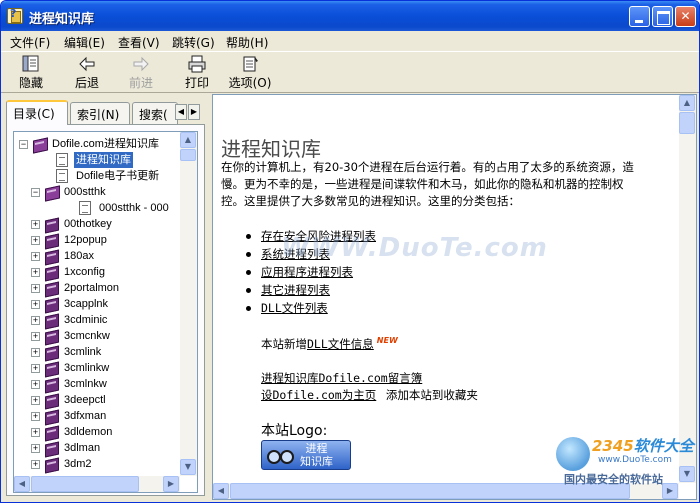 The width and height of the screenshot is (700, 503). Describe the element at coordinates (139, 42) in the screenshot. I see `menu-view: 查看(V)` at that location.